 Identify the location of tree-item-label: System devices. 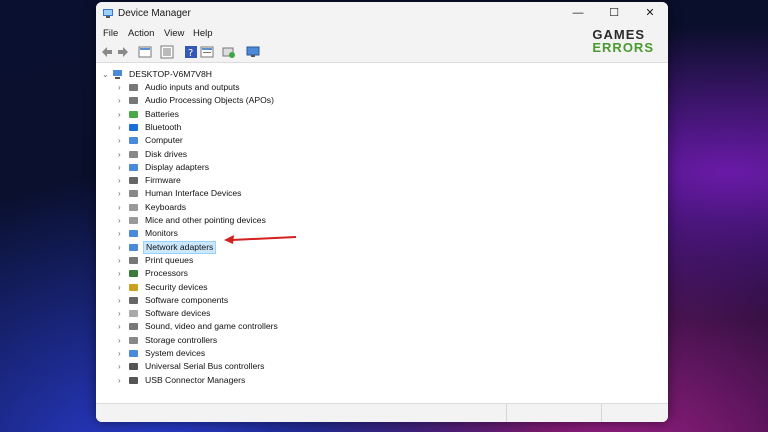
(175, 353).